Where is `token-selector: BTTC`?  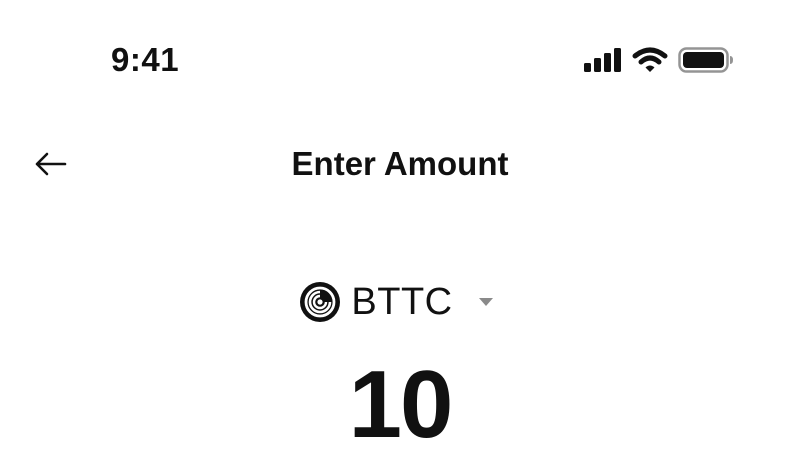 token-selector: BTTC is located at coordinates (400, 302).